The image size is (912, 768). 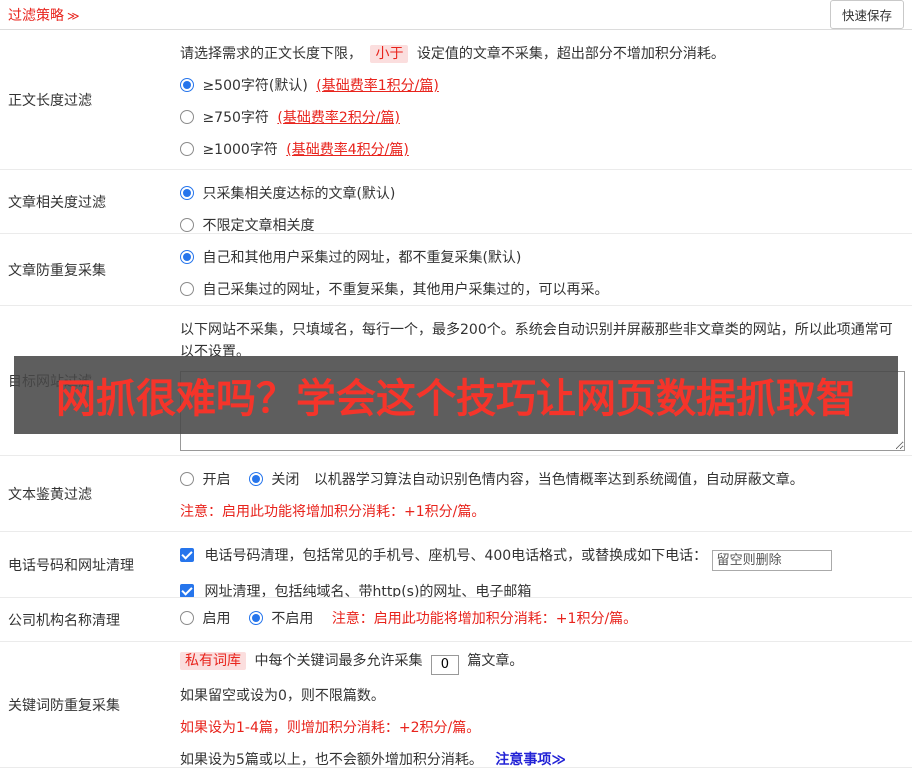 I want to click on keyword-line1-suffix: 篇文章。, so click(x=495, y=661).